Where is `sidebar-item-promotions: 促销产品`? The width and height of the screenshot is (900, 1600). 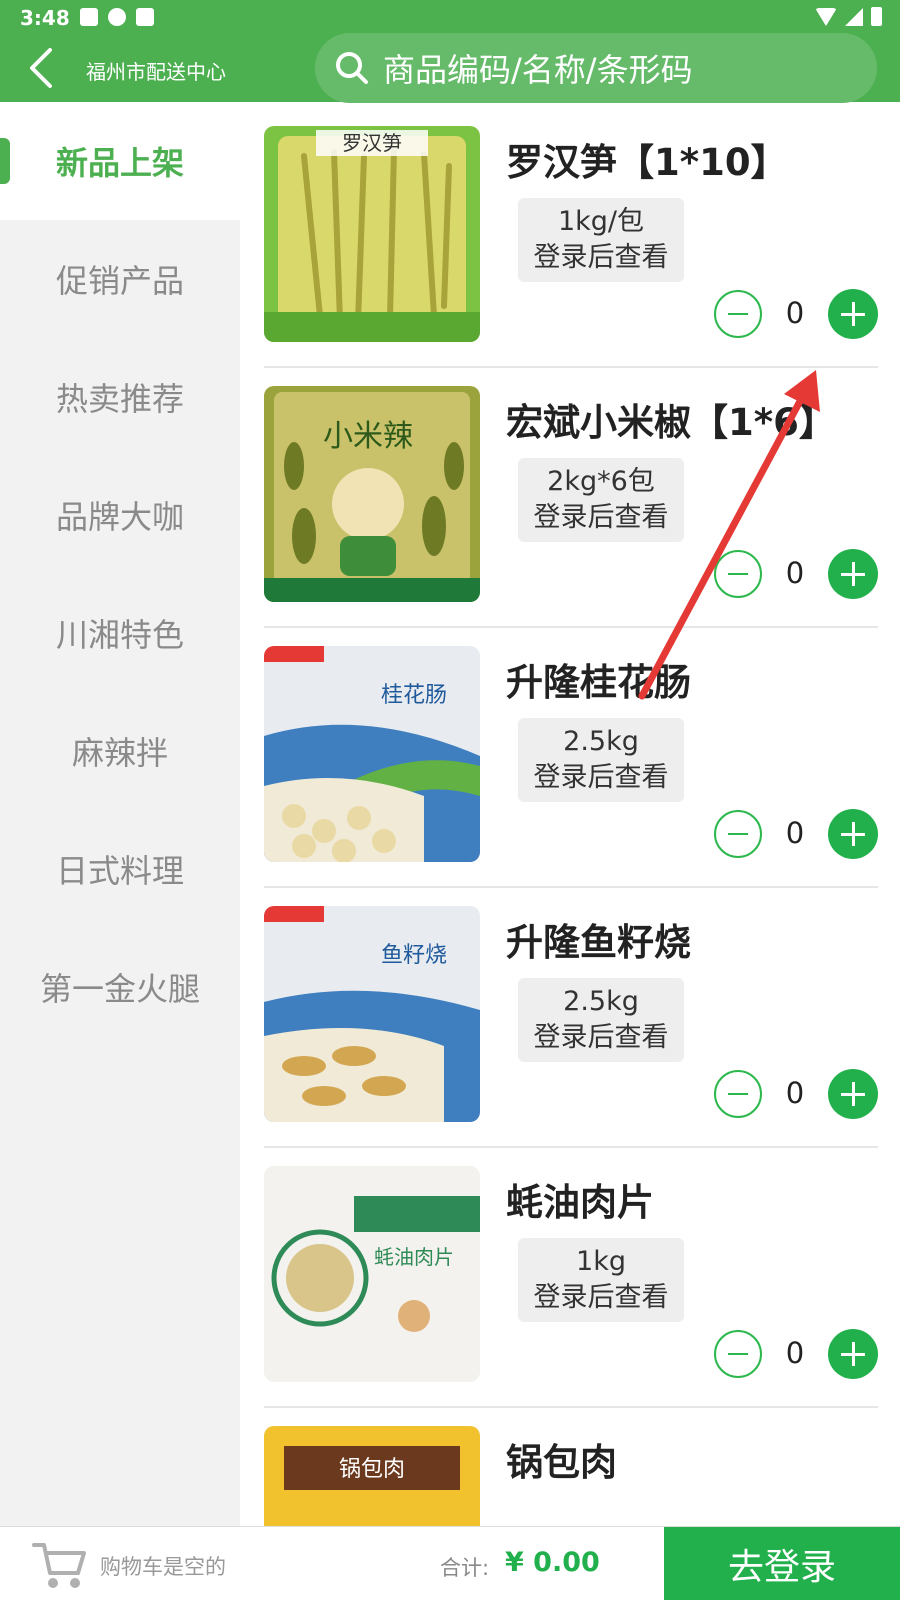
sidebar-item-promotions: 促销产品 is located at coordinates (120, 279).